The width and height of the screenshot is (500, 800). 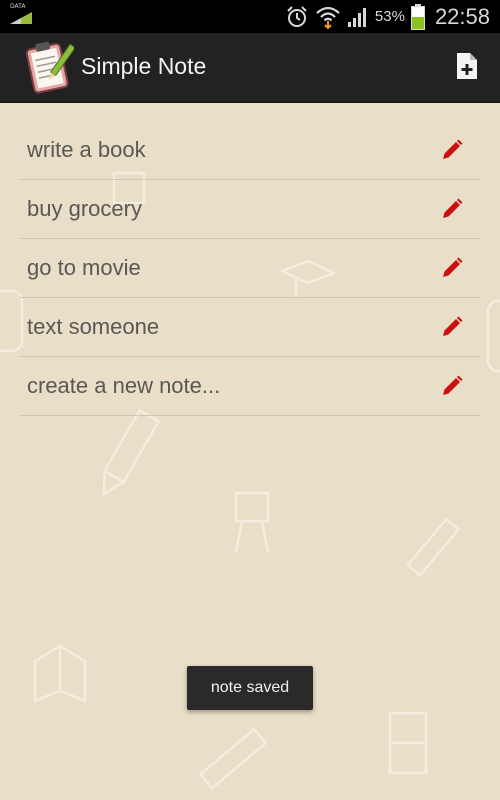 I want to click on note-label: write a book, so click(x=86, y=149).